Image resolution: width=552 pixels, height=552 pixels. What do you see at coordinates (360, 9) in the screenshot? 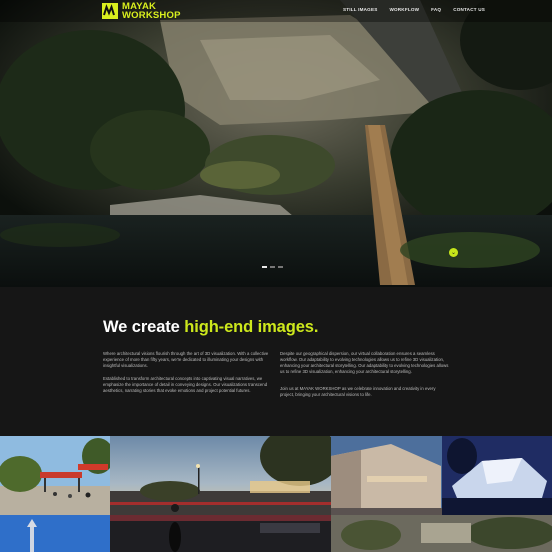
I see `nav-still-images: STILL IMAGES` at bounding box center [360, 9].